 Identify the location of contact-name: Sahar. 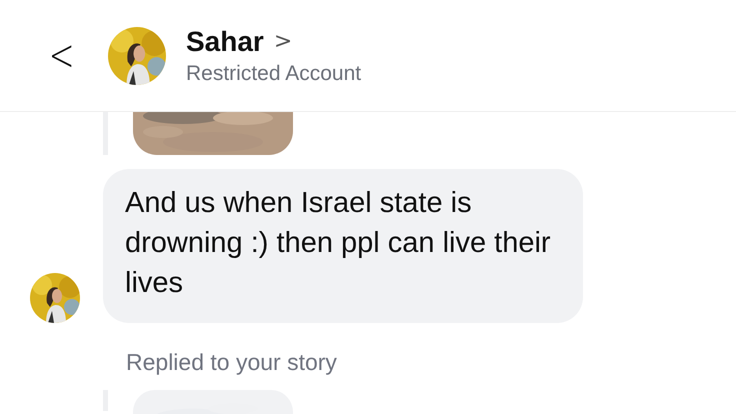
(225, 42).